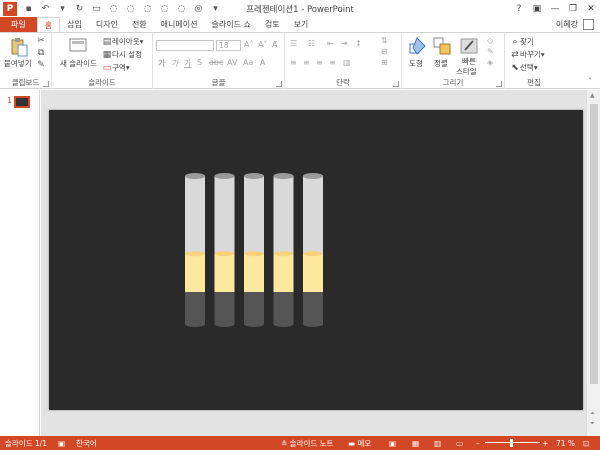 The height and width of the screenshot is (450, 600). What do you see at coordinates (48, 24) in the screenshot?
I see `tab-home: 홈` at bounding box center [48, 24].